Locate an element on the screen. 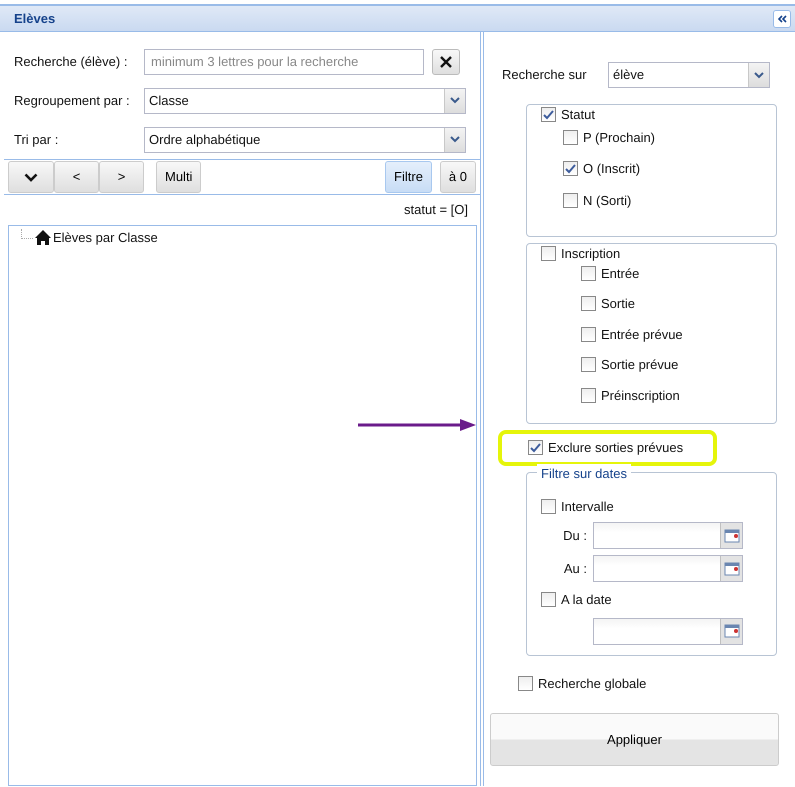 Image resolution: width=795 pixels, height=787 pixels. dropdown: Ordre alphabétique is located at coordinates (305, 139).